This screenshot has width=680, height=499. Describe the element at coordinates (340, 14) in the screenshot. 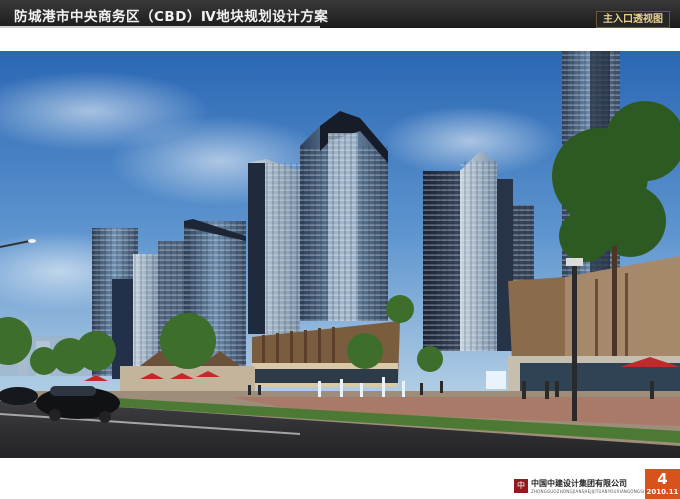

I see `header-bar: 防城港市中央商务区（CBD）Ⅳ地块规划设计方案 主入口透视图` at that location.